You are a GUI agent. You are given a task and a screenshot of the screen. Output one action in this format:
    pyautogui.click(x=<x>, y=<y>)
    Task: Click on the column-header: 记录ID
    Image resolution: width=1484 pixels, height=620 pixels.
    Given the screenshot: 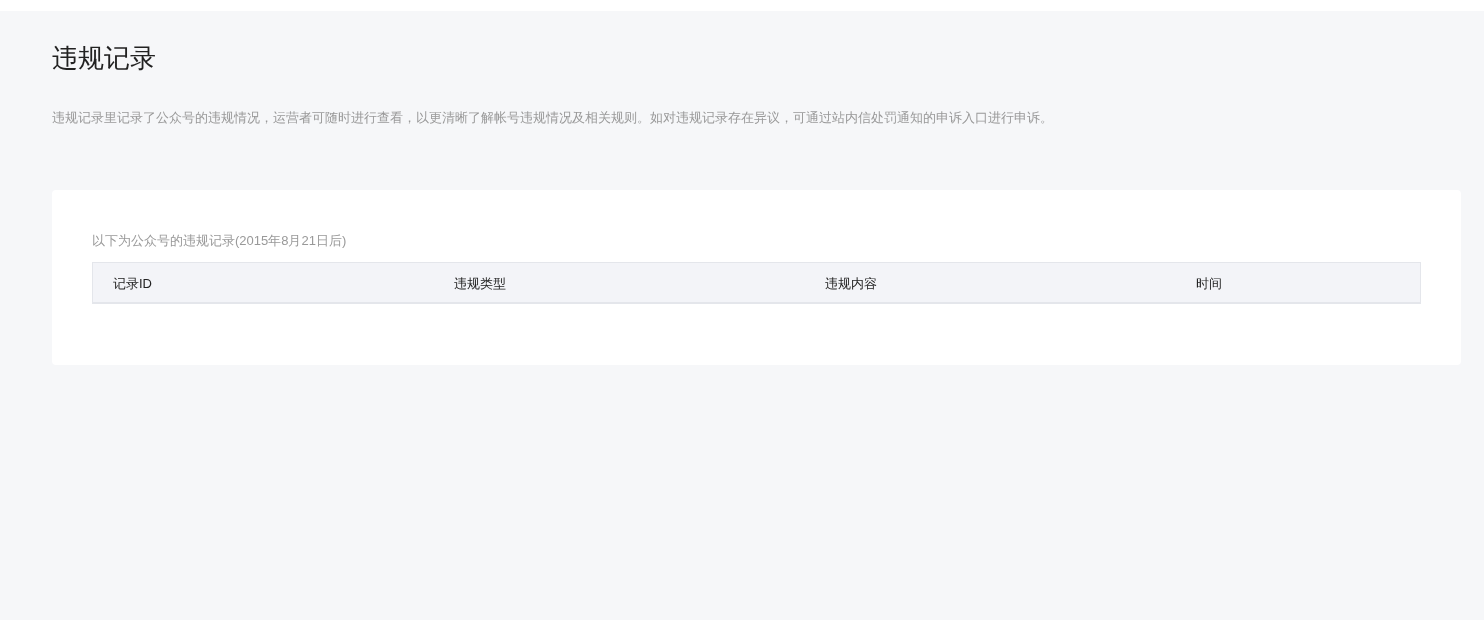 What is the action you would take?
    pyautogui.click(x=132, y=283)
    